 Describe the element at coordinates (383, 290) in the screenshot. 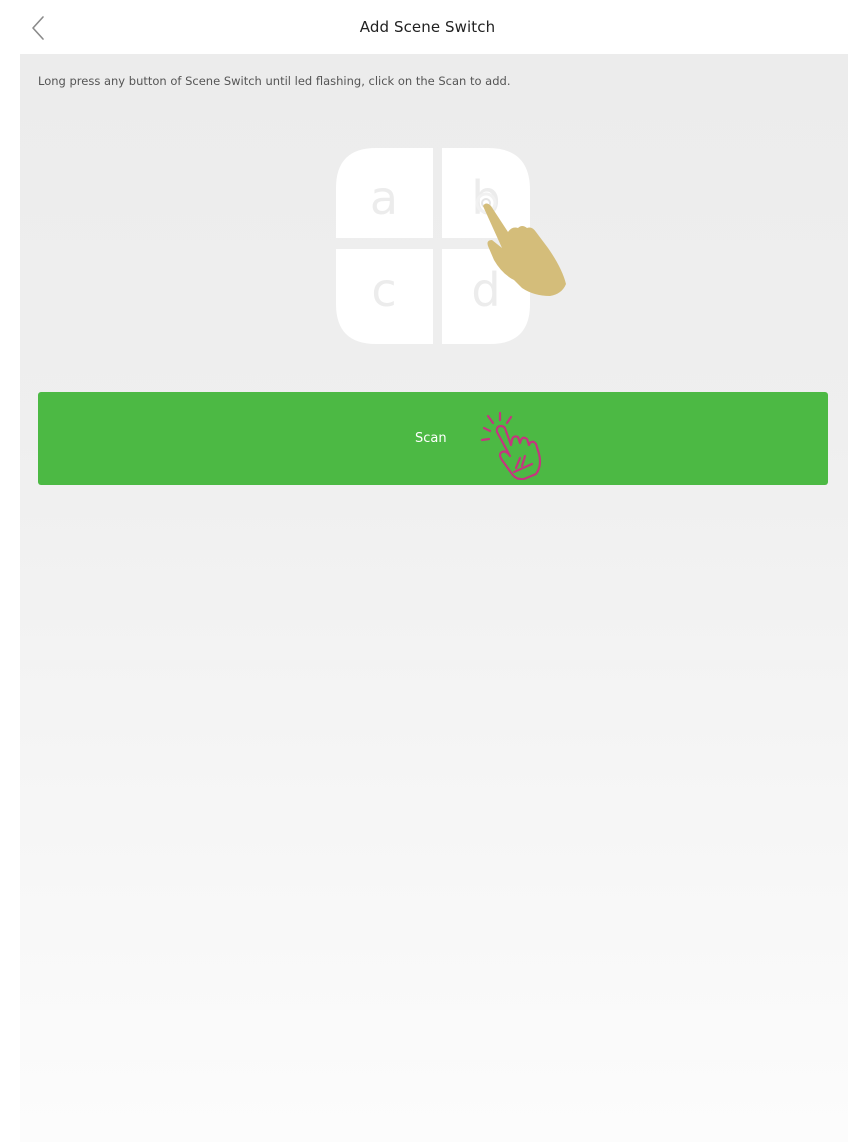

I see `key-c-letter: c` at that location.